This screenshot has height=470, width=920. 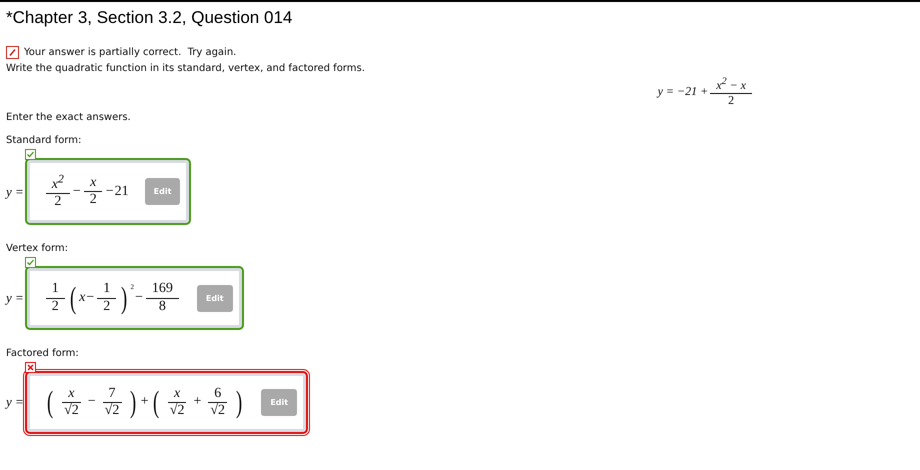 I want to click on numerator: 6, so click(x=218, y=394).